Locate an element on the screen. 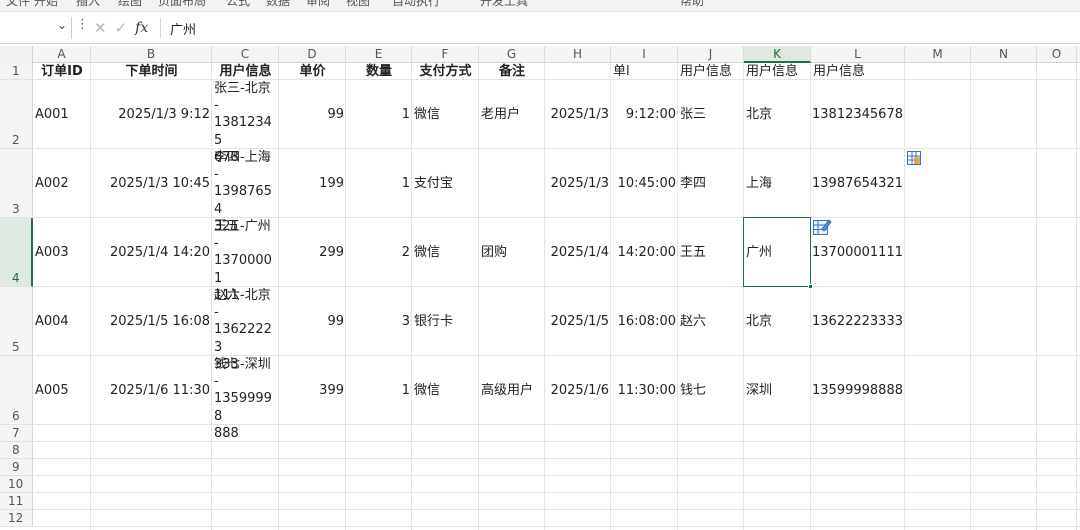 This screenshot has height=530, width=1080. row-header-6: 6 is located at coordinates (16, 390).